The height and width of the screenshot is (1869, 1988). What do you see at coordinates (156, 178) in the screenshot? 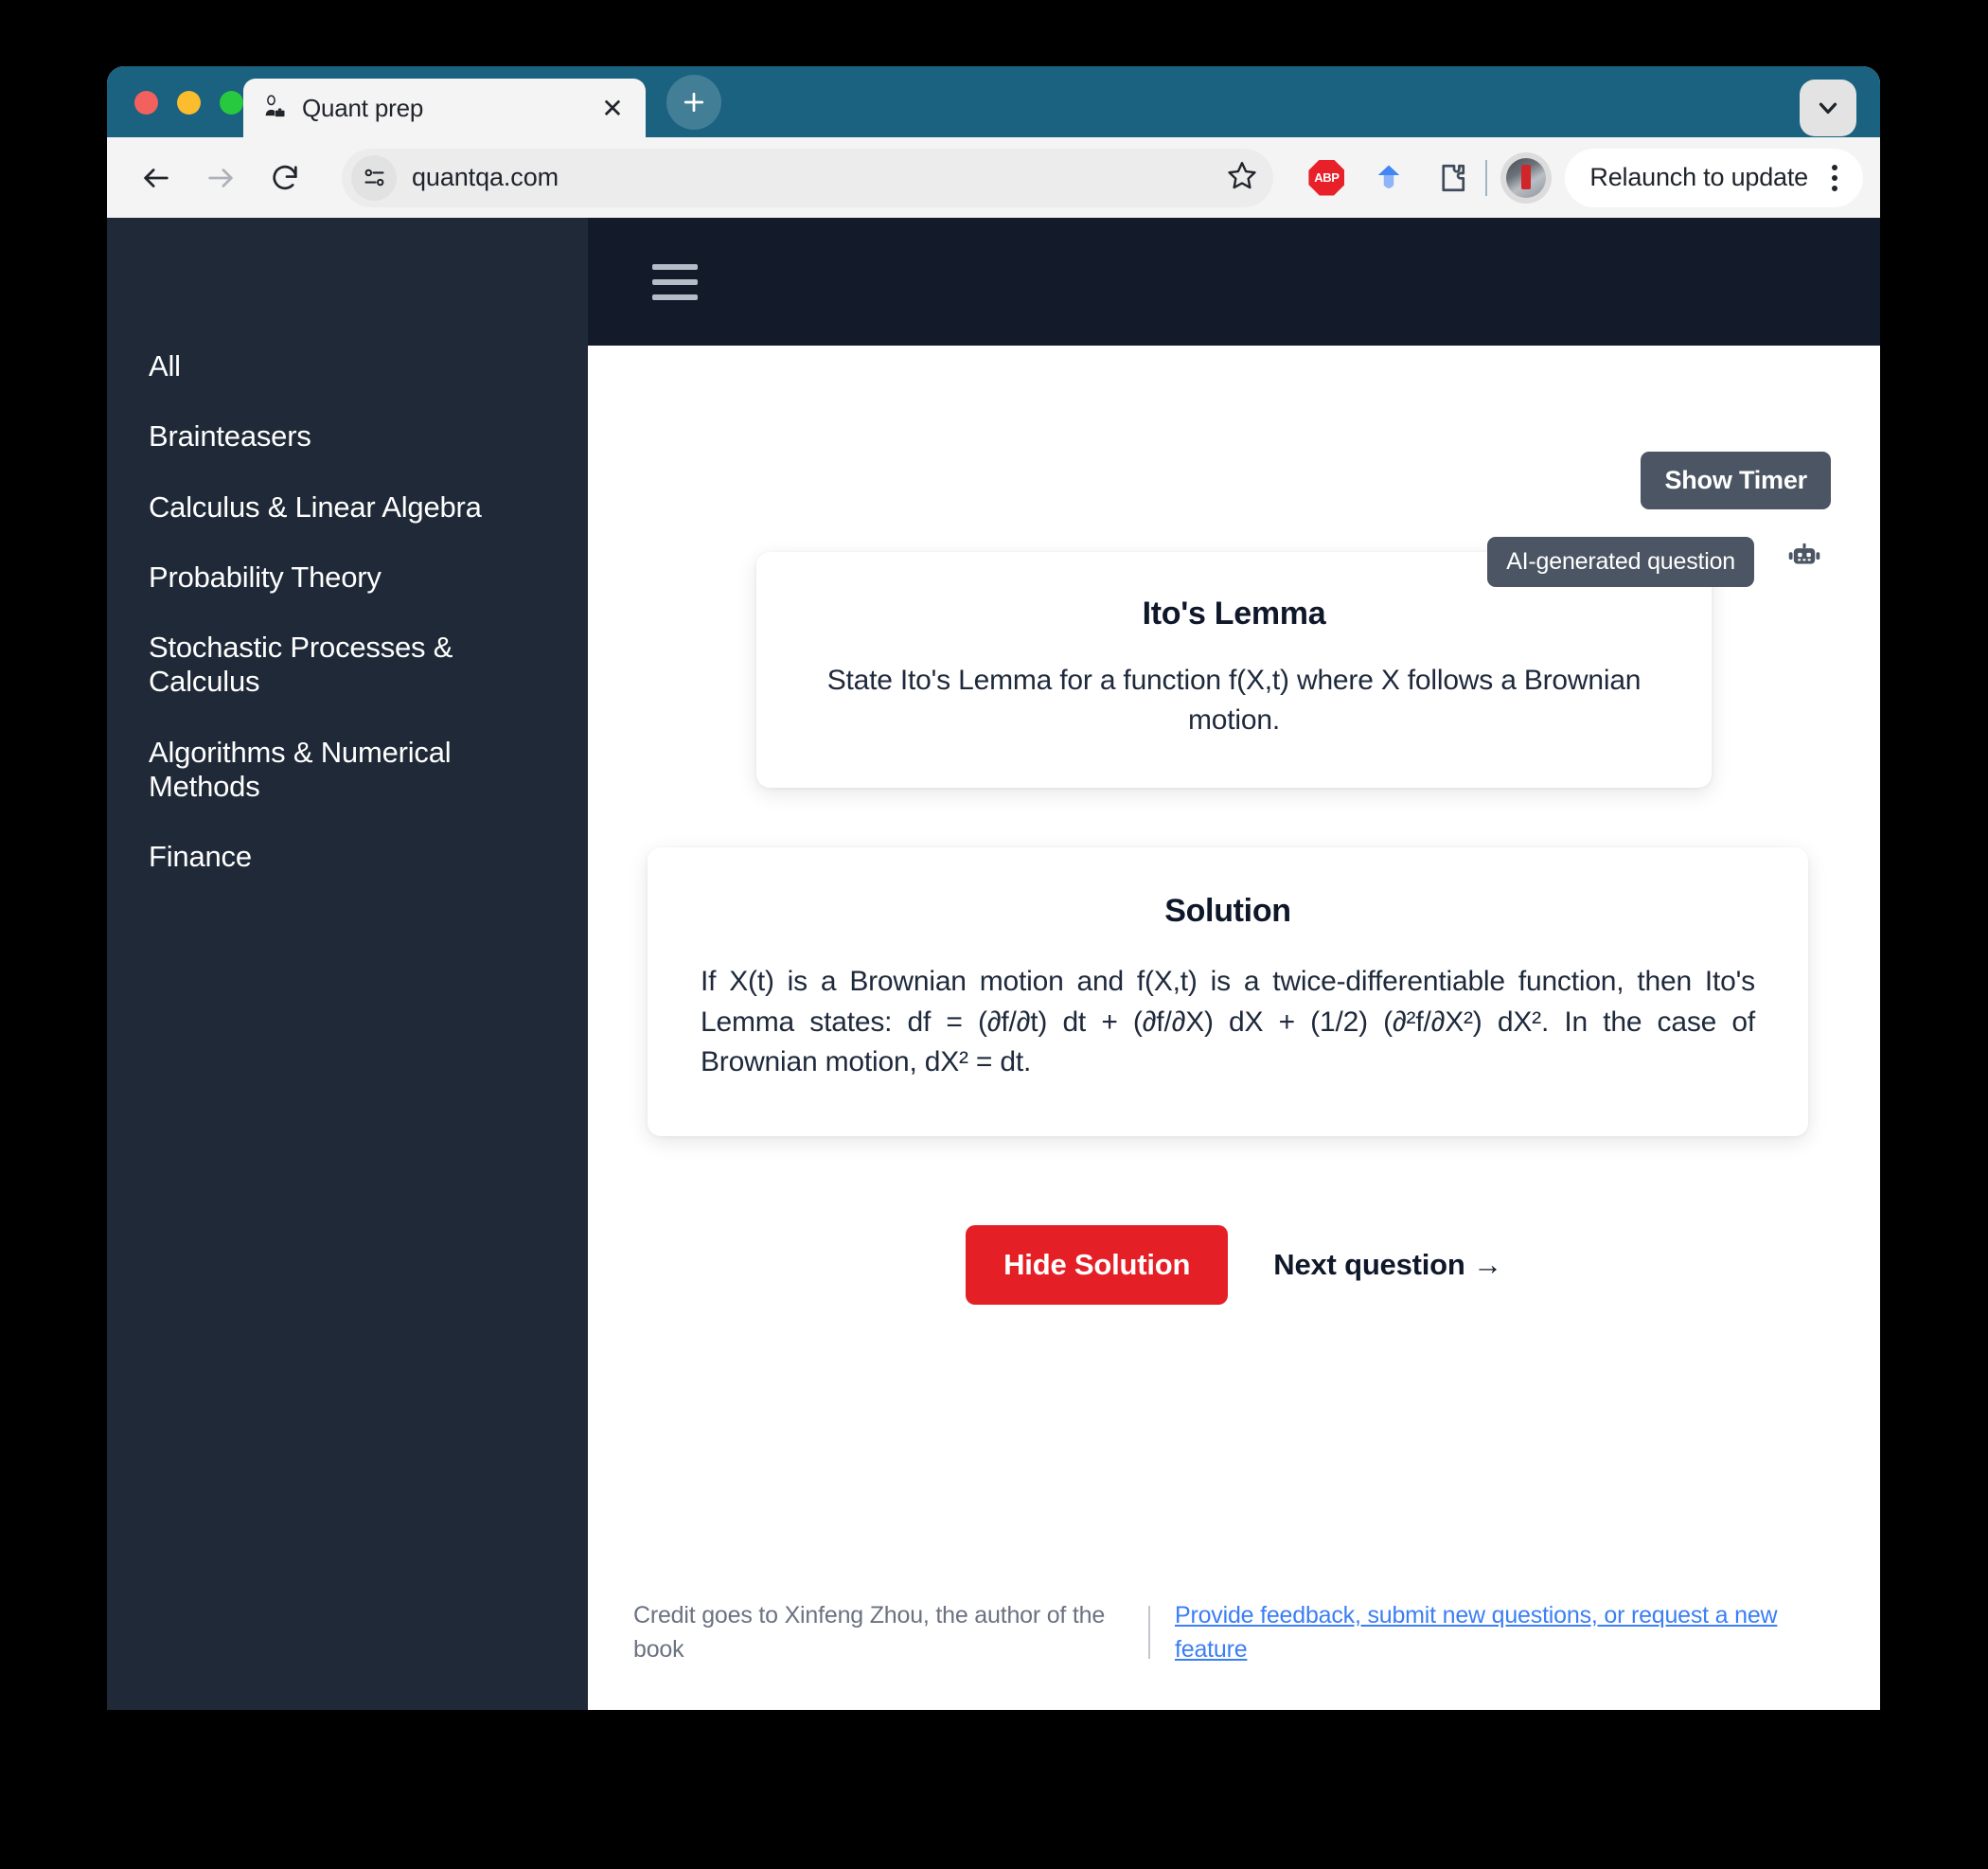
I see `back-arrow-icon` at bounding box center [156, 178].